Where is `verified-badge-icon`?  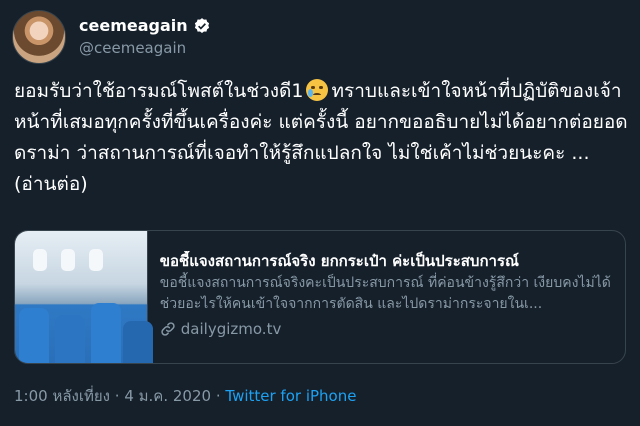 verified-badge-icon is located at coordinates (202, 26).